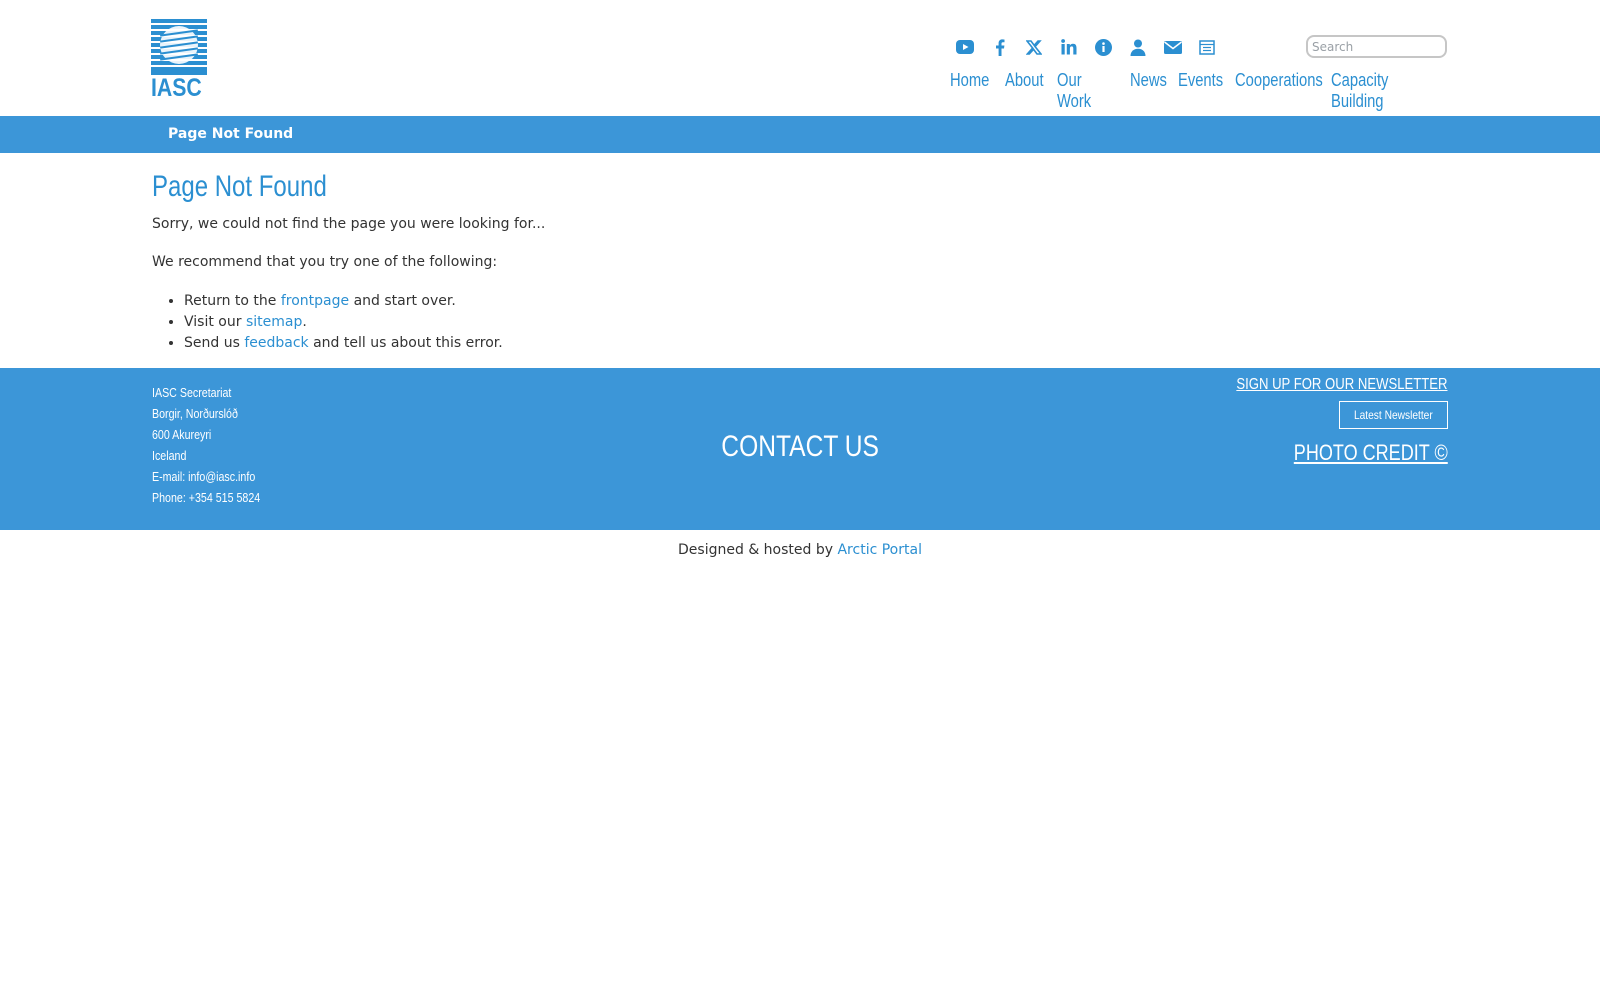 Image resolution: width=1600 pixels, height=1000 pixels. I want to click on iasc-logo: IASC, so click(179, 60).